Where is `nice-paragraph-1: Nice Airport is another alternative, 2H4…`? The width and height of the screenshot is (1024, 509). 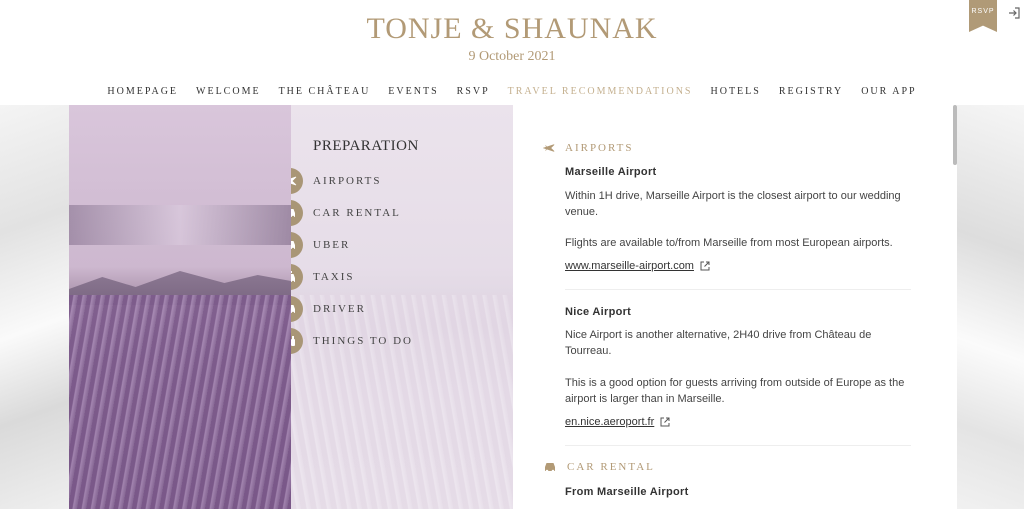
nice-paragraph-1: Nice Airport is another alternative, 2H4… is located at coordinates (718, 343).